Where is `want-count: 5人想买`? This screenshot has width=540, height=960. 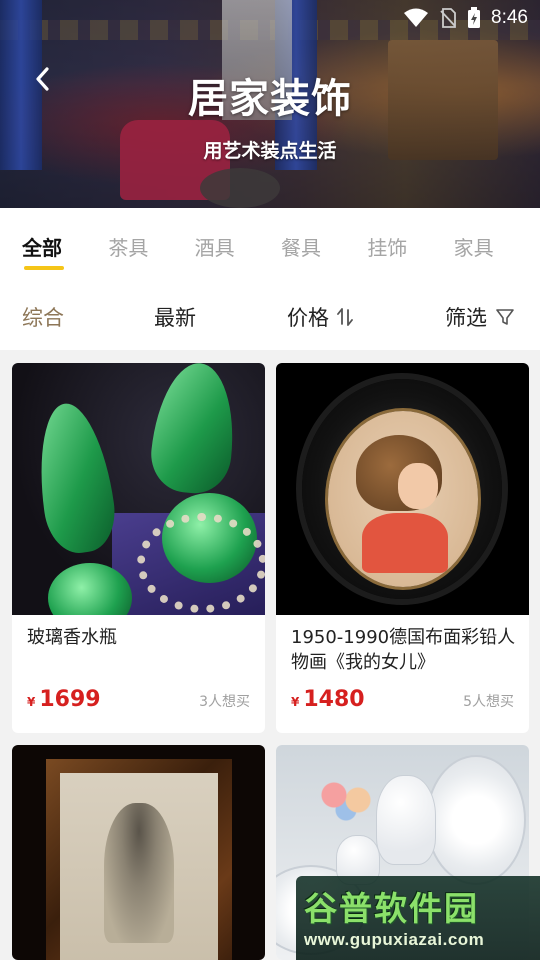 want-count: 5人想买 is located at coordinates (488, 702).